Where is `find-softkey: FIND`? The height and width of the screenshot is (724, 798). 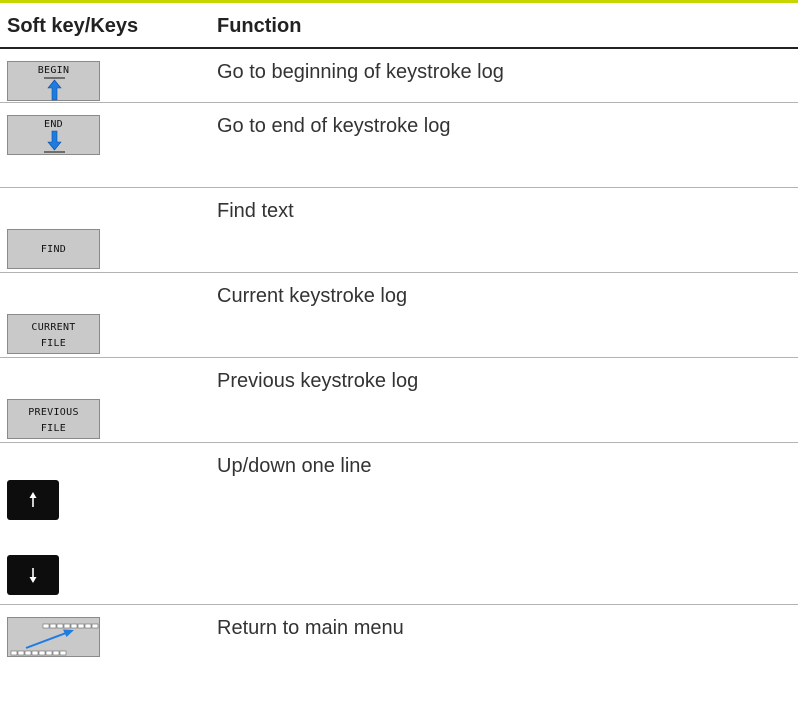
find-softkey: FIND is located at coordinates (53, 249).